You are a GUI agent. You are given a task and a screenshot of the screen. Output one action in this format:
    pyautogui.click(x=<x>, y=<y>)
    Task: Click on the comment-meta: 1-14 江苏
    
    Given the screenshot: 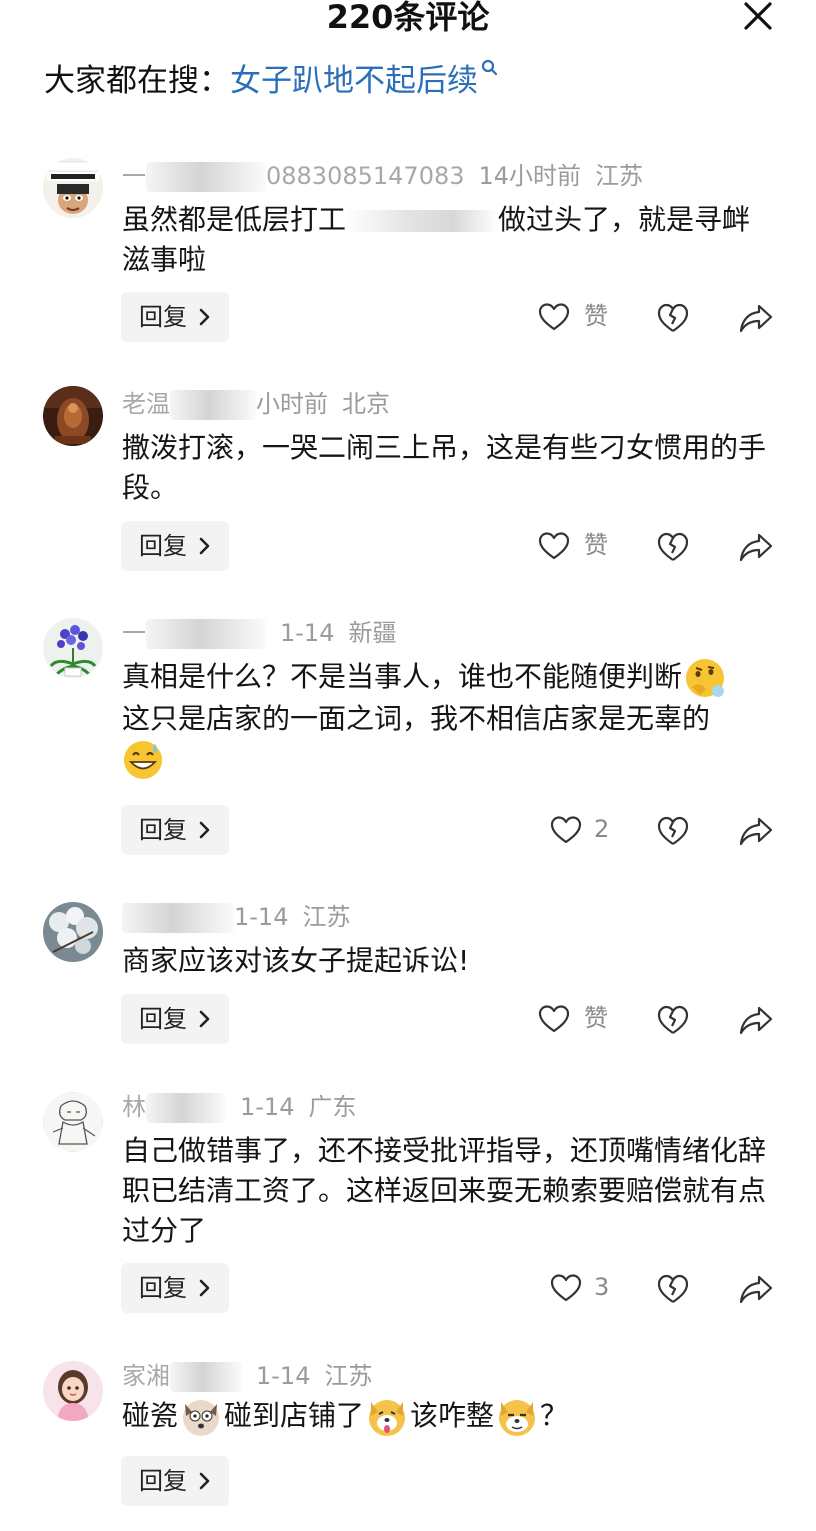 What is the action you would take?
    pyautogui.click(x=236, y=917)
    